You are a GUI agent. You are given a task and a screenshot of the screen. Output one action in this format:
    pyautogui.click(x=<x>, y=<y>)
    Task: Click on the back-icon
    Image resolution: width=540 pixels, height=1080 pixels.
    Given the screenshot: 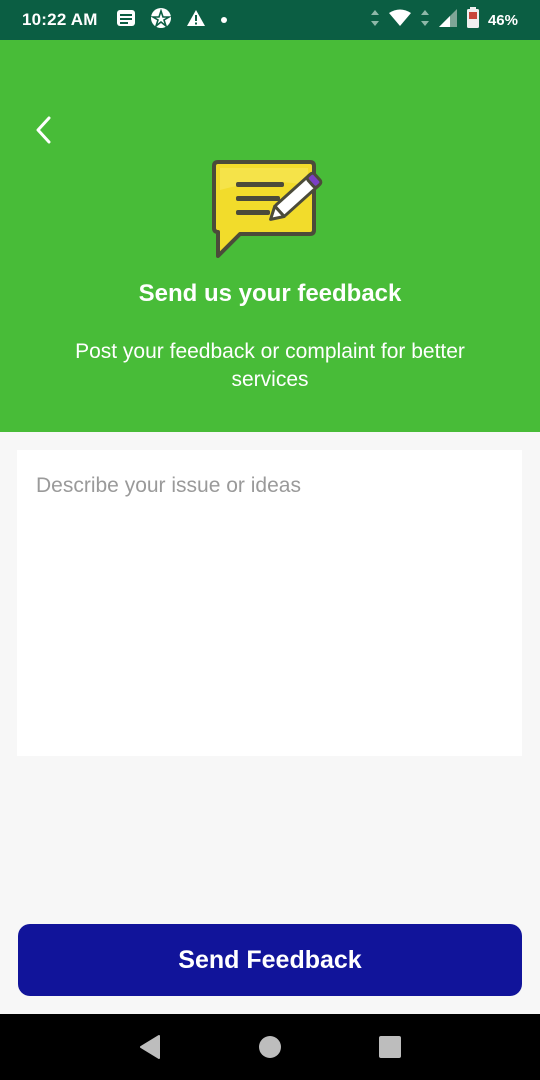 What is the action you would take?
    pyautogui.click(x=43, y=130)
    